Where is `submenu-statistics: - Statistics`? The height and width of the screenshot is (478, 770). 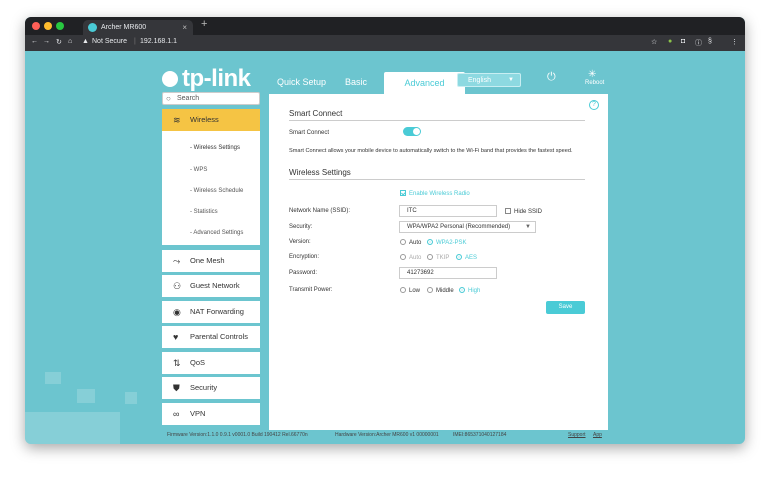 submenu-statistics: - Statistics is located at coordinates (204, 212).